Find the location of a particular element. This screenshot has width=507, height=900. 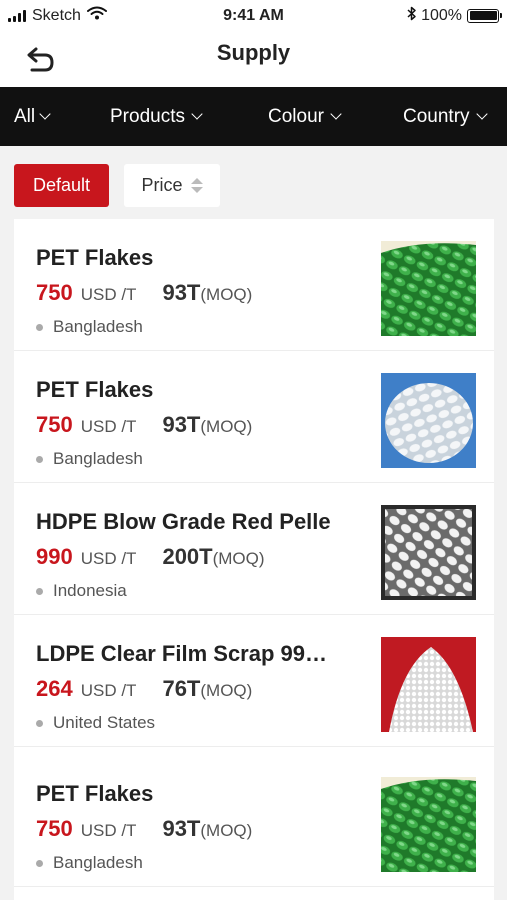

nav-bar: Supply is located at coordinates (253, 60).